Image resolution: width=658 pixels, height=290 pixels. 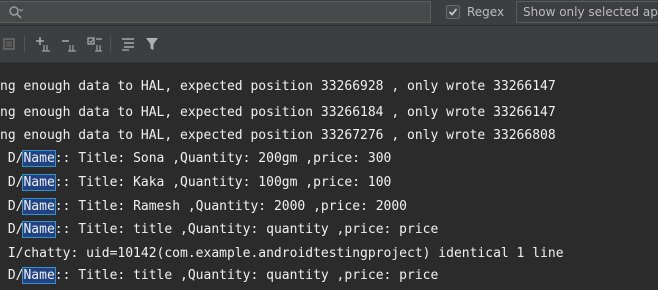 I want to click on search-icon, so click(x=16, y=13).